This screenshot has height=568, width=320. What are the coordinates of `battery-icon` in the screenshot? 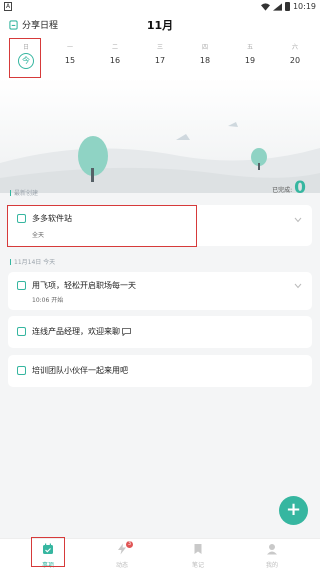 It's located at (287, 6).